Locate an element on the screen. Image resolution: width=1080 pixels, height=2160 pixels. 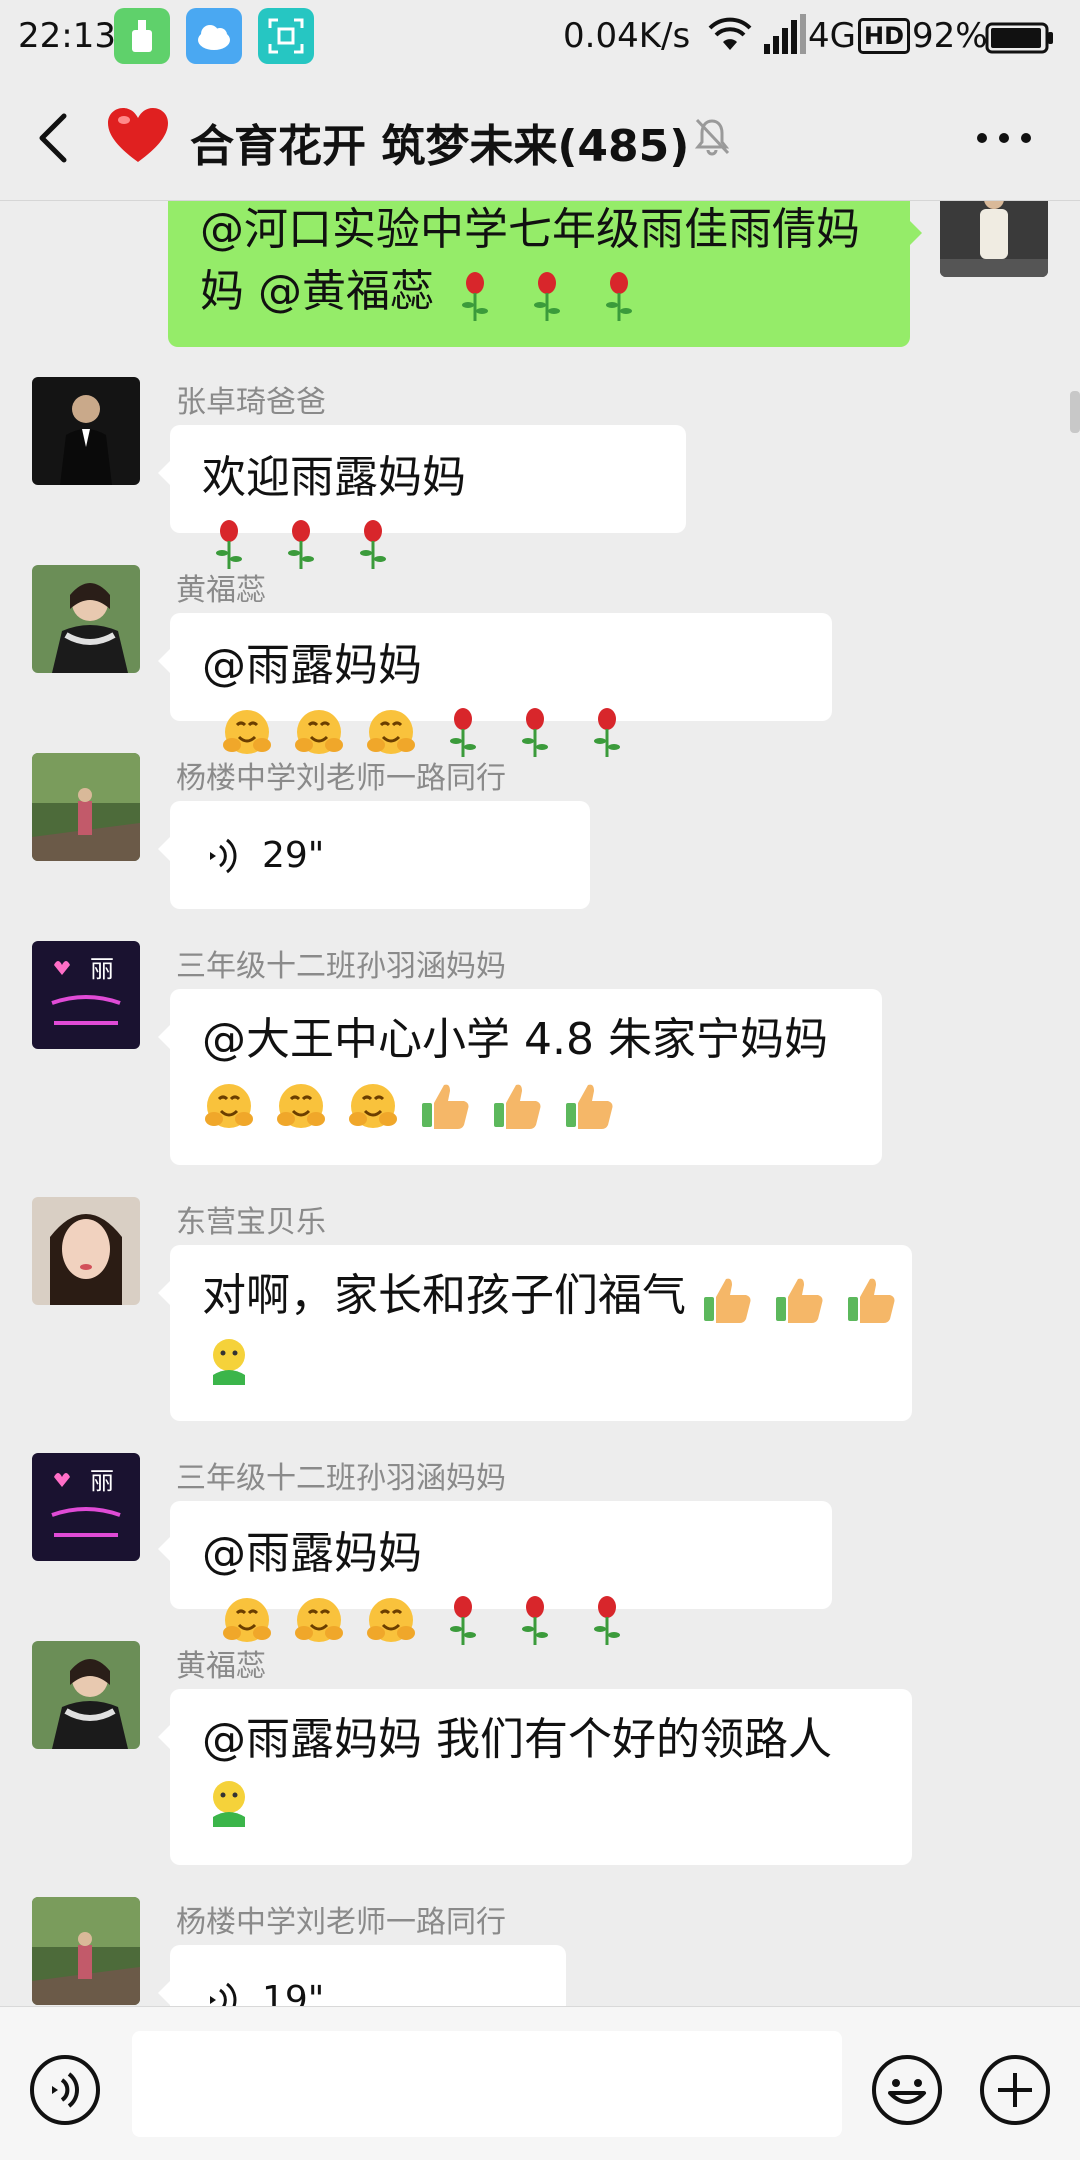
message-bubble: 对啊，家长和孩子们福气 is located at coordinates (535, 1333).